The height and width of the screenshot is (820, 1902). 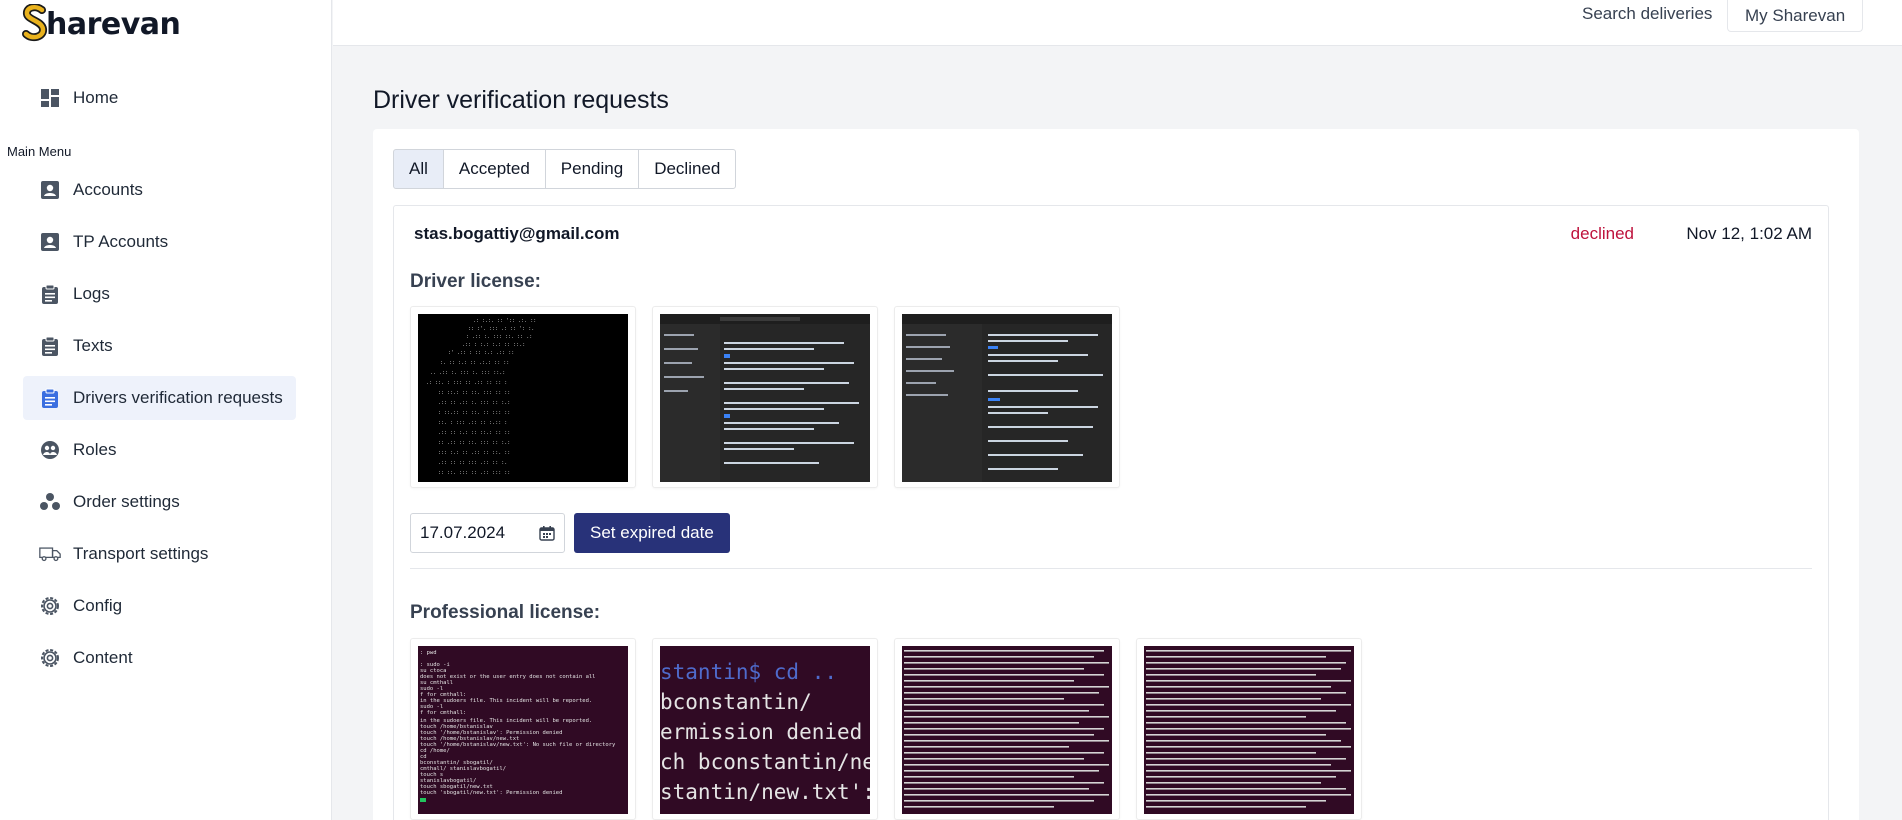 I want to click on terminal-line: ermission denied, so click(x=761, y=732).